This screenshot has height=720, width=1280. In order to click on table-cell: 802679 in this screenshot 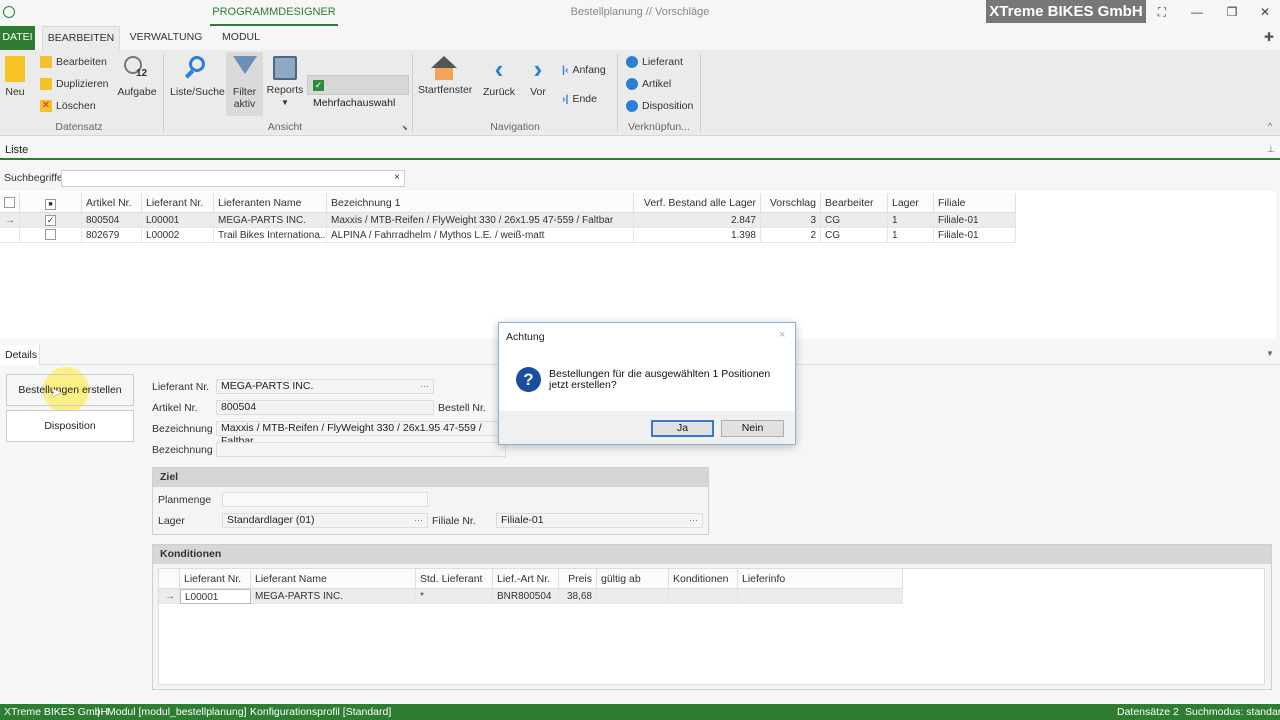, I will do `click(112, 235)`.